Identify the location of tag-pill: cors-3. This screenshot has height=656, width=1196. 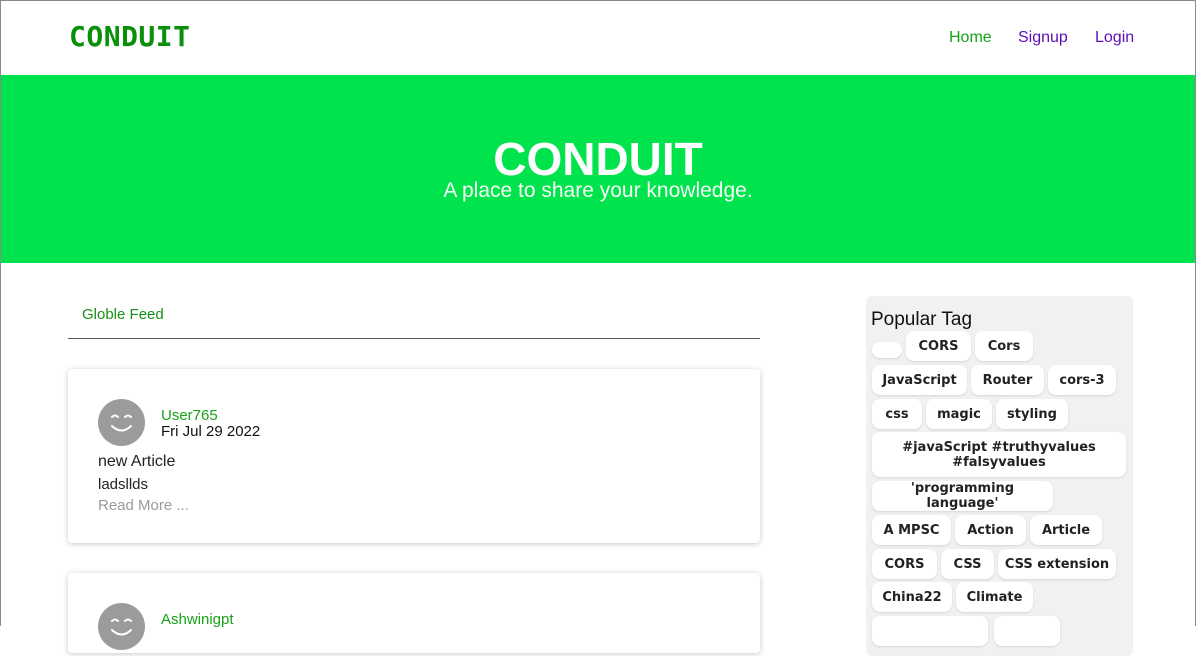
(1082, 380).